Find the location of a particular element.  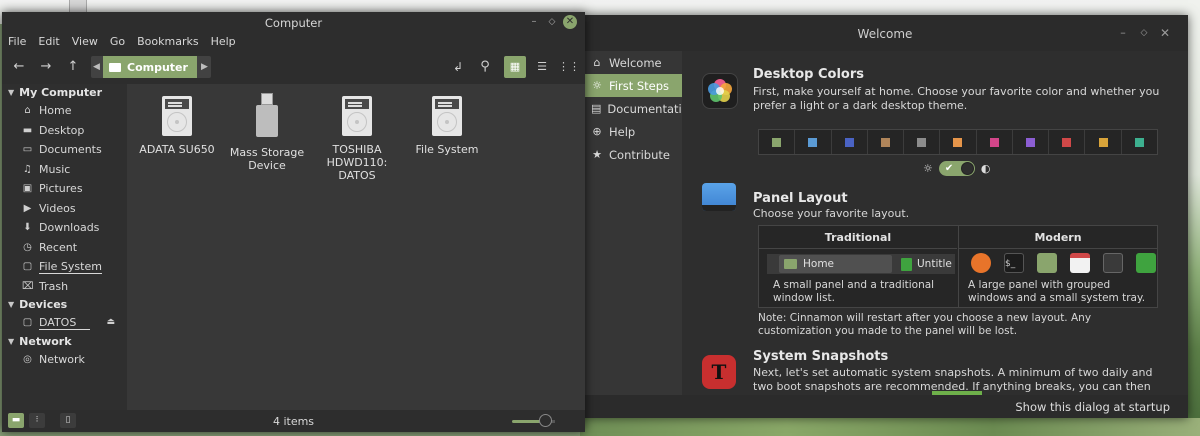

sidebar-item-music: ♫ Music is located at coordinates (64, 170).